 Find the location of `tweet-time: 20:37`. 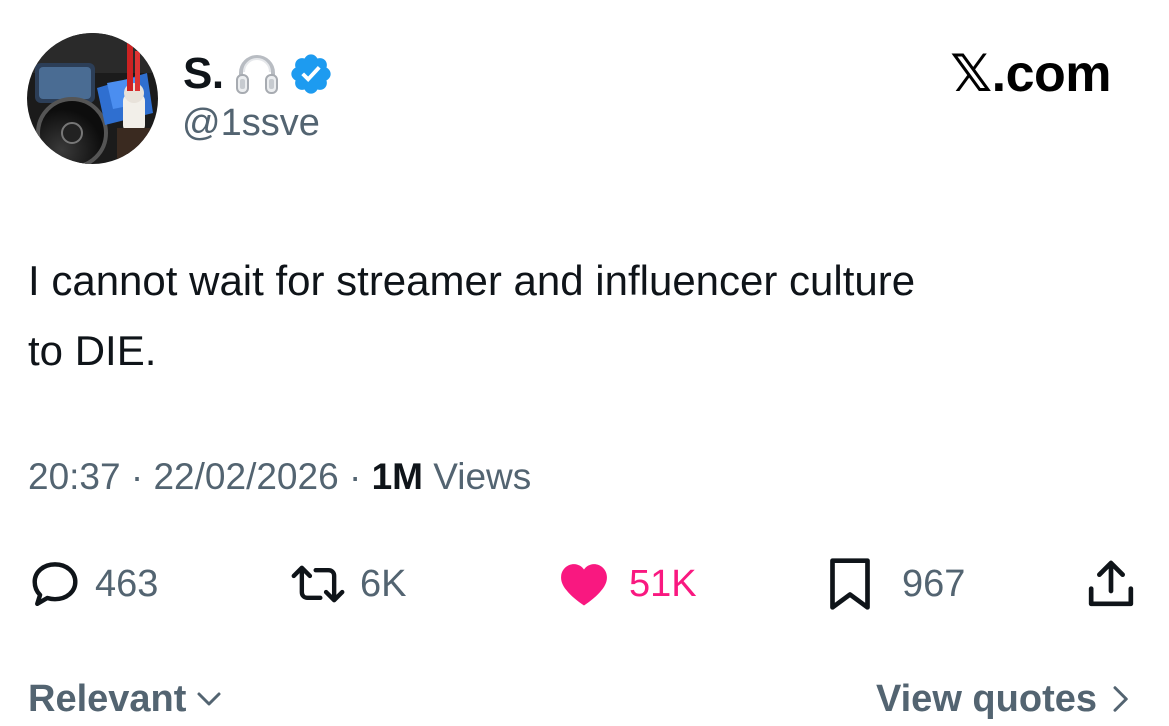

tweet-time: 20:37 is located at coordinates (74, 476).